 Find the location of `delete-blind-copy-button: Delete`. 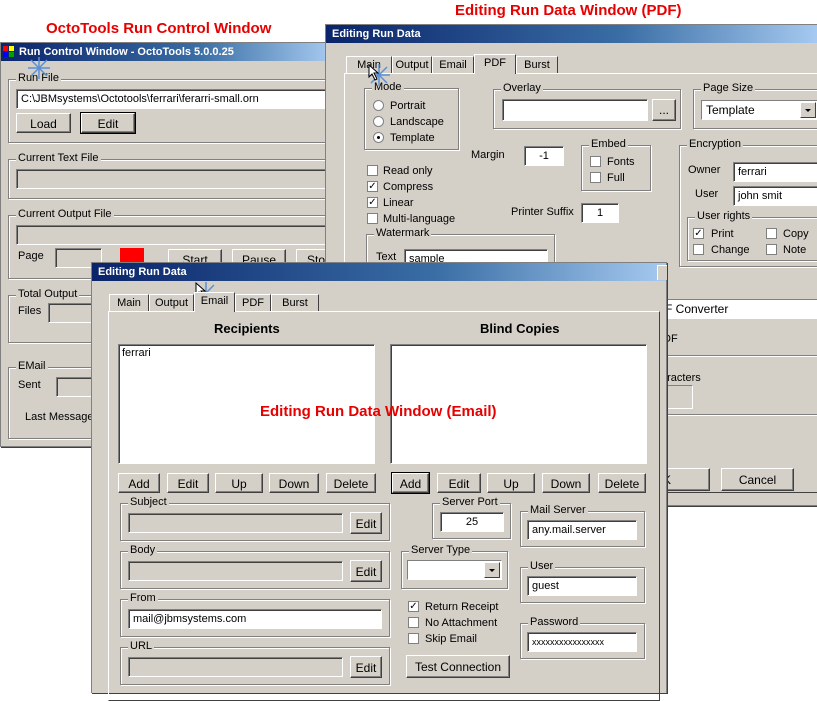

delete-blind-copy-button: Delete is located at coordinates (622, 483).